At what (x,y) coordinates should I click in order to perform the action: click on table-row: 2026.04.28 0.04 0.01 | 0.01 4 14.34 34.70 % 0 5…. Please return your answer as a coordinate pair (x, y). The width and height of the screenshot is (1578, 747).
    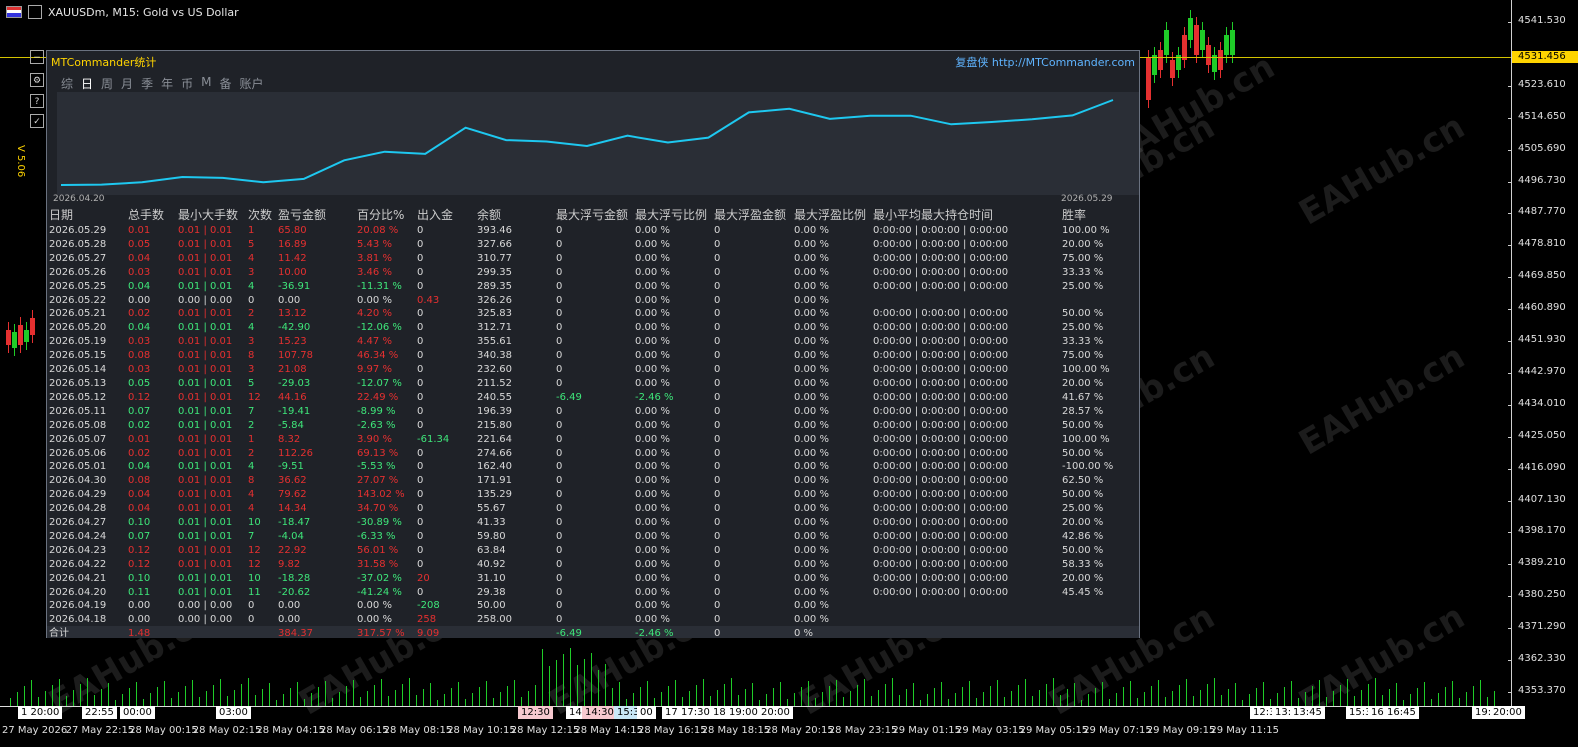
    Looking at the image, I should click on (586, 509).